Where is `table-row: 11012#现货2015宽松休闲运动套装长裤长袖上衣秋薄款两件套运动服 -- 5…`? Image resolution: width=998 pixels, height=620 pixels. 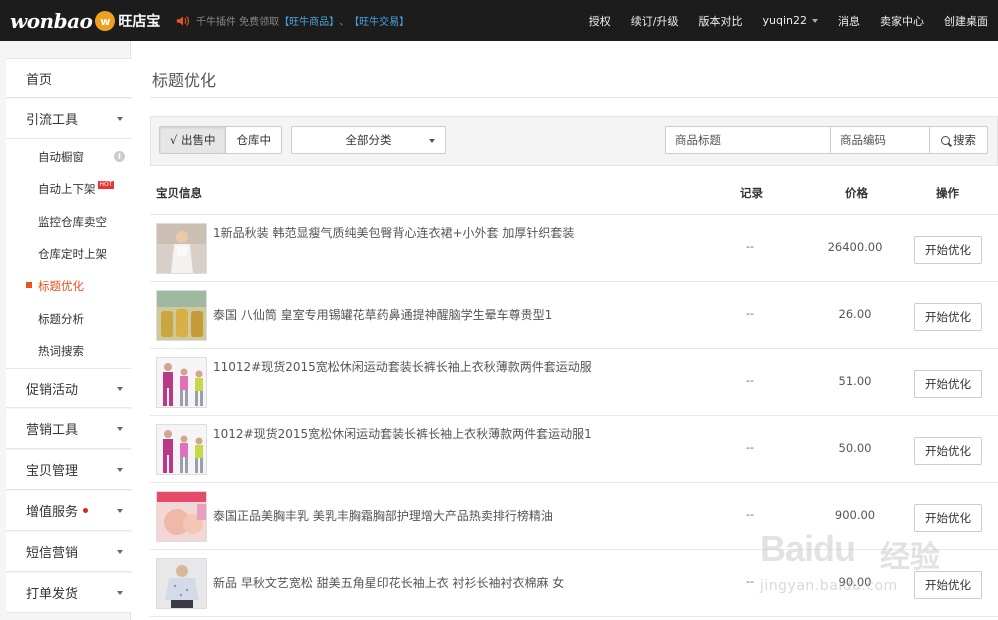
table-row: 11012#现货2015宽松休闲运动套装长裤长袖上衣秋薄款两件套运动服 -- 5… is located at coordinates (574, 382).